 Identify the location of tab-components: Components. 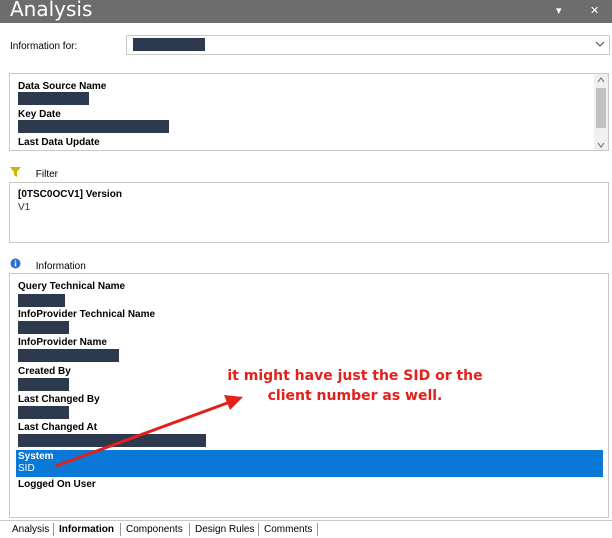
(154, 529).